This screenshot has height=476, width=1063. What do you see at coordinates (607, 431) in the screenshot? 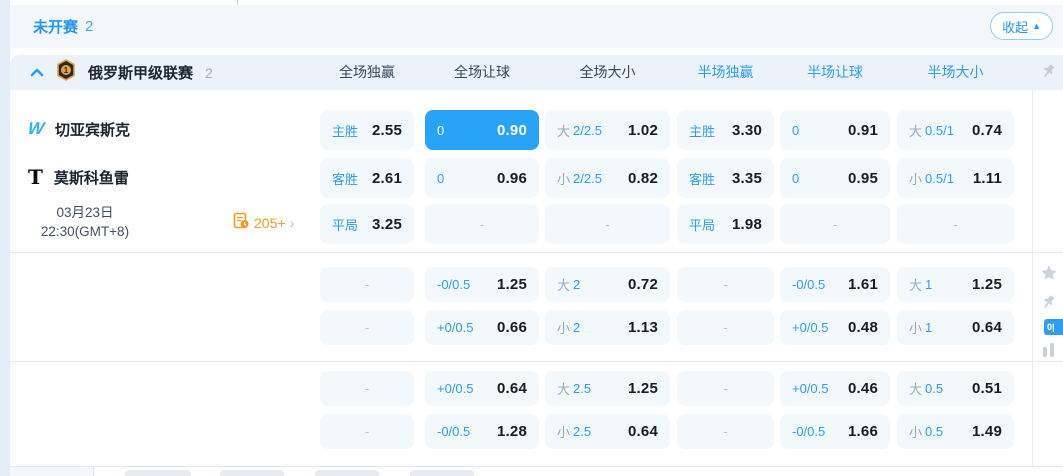
I see `odds-ft-under-alt2: 小 2.5 0.64` at bounding box center [607, 431].